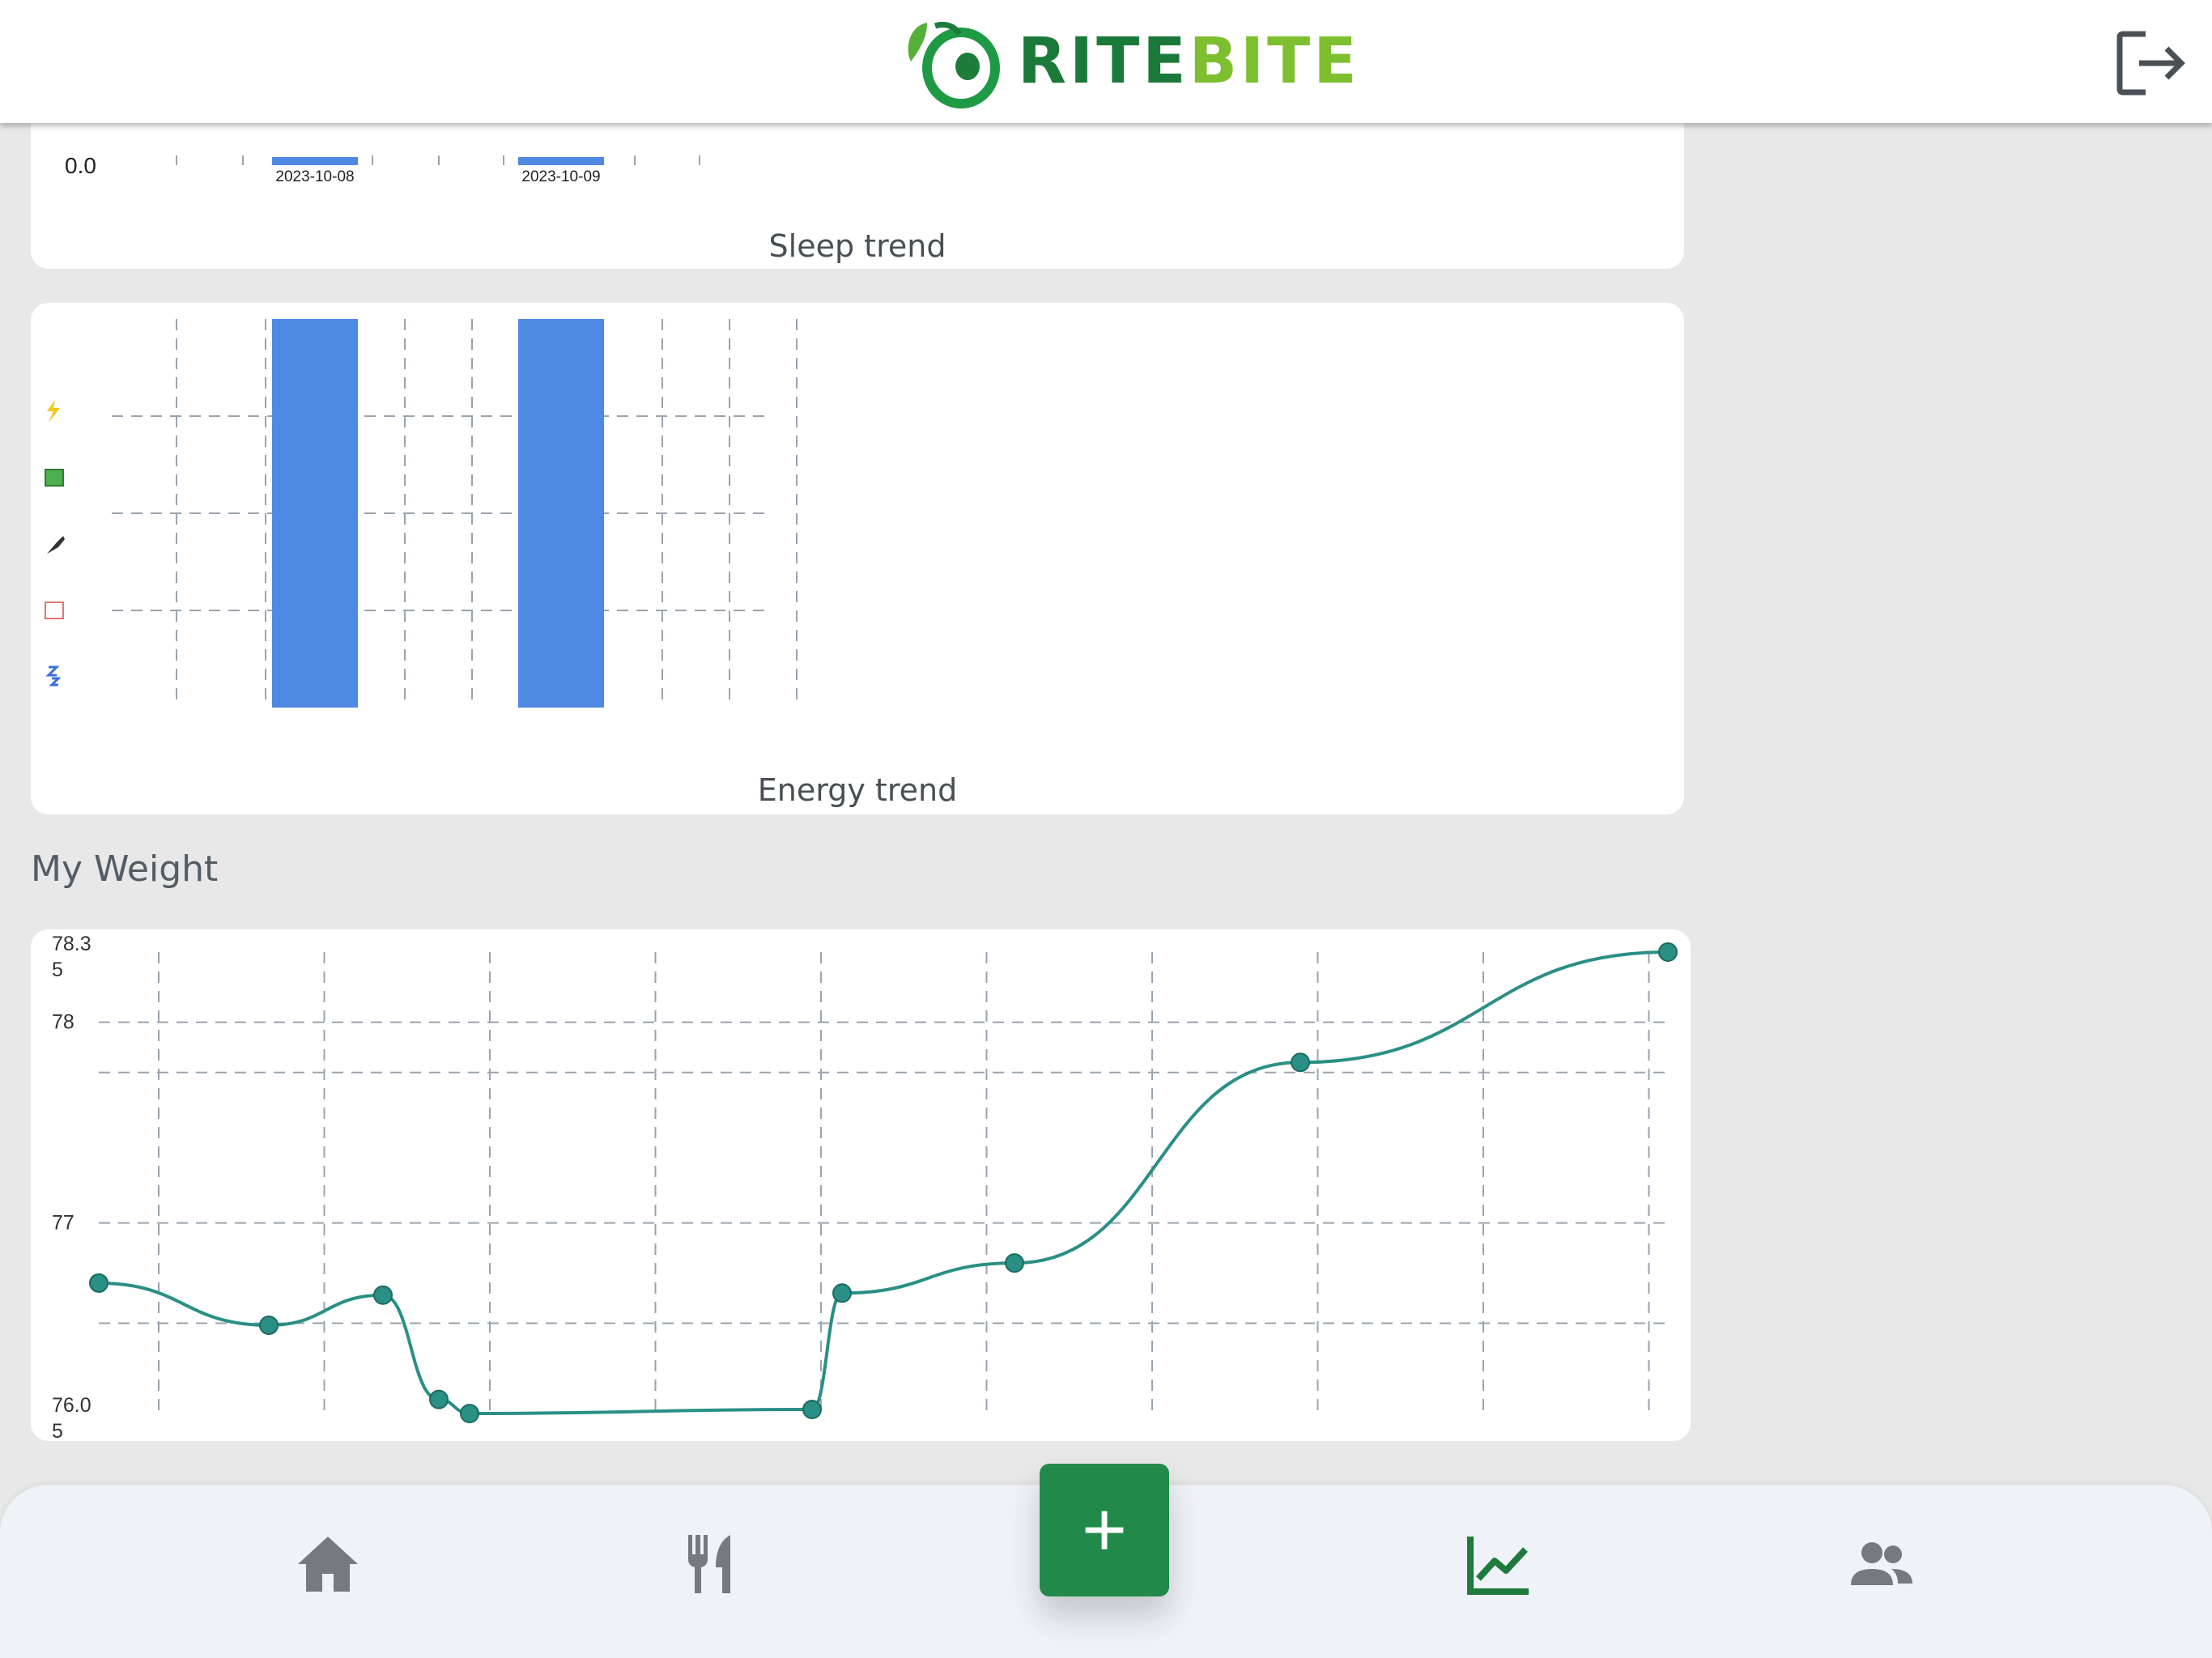  Describe the element at coordinates (314, 176) in the screenshot. I see `sleep-x-label-1: 2023-10-08` at that location.